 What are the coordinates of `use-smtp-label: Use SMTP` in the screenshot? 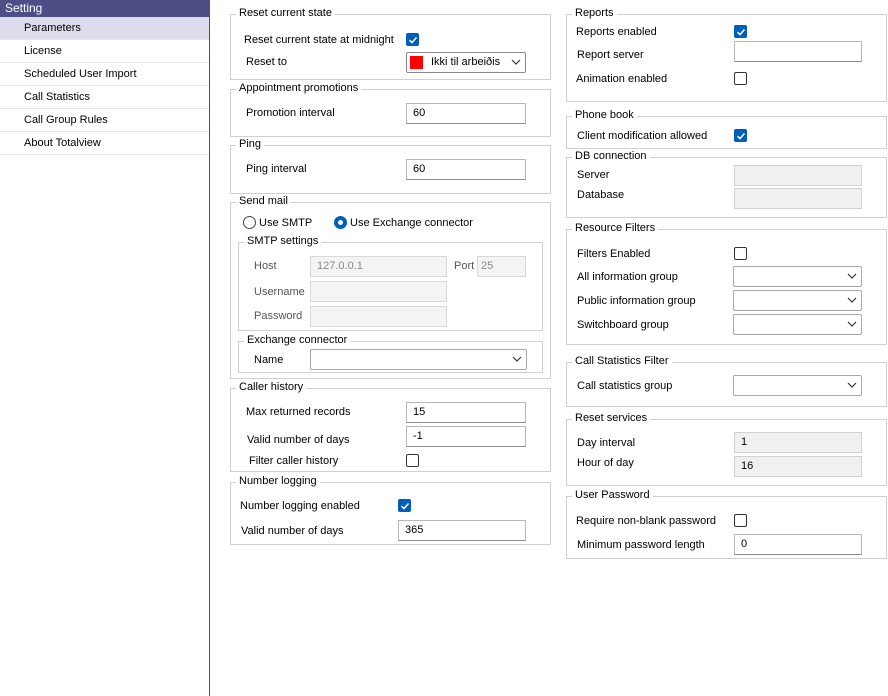 It's located at (286, 223).